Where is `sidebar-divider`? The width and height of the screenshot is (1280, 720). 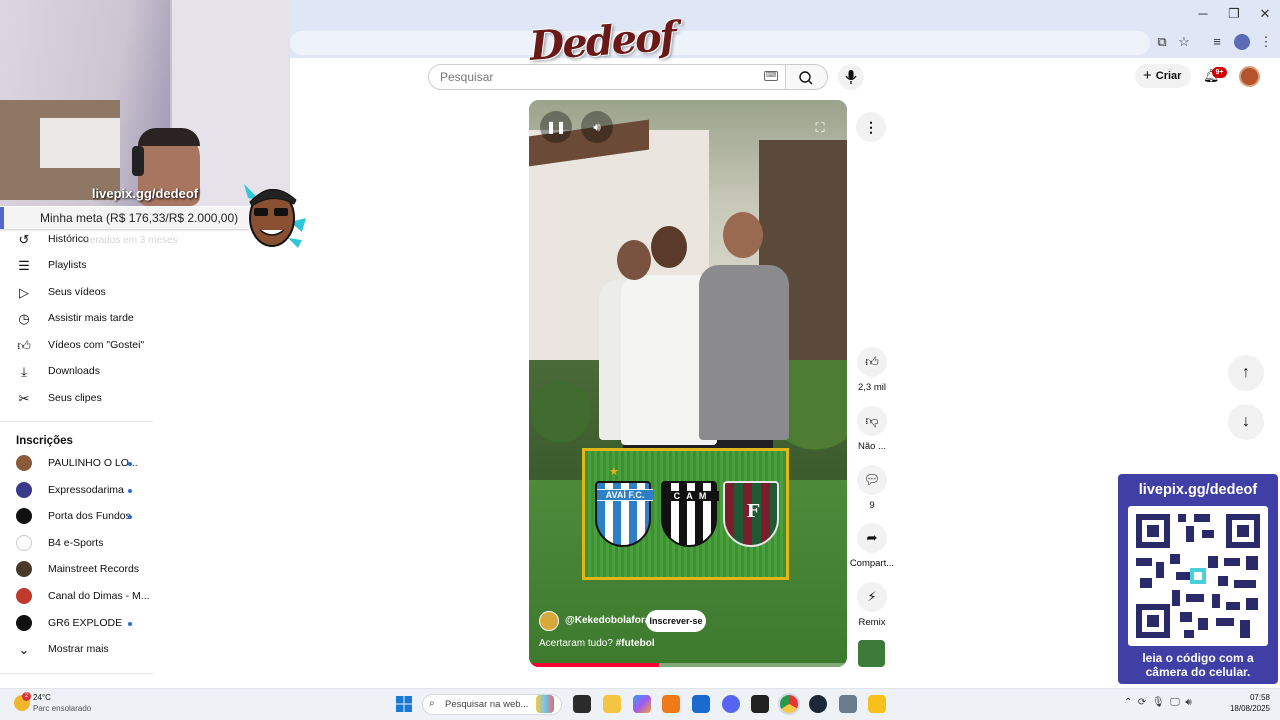 sidebar-divider is located at coordinates (76, 673).